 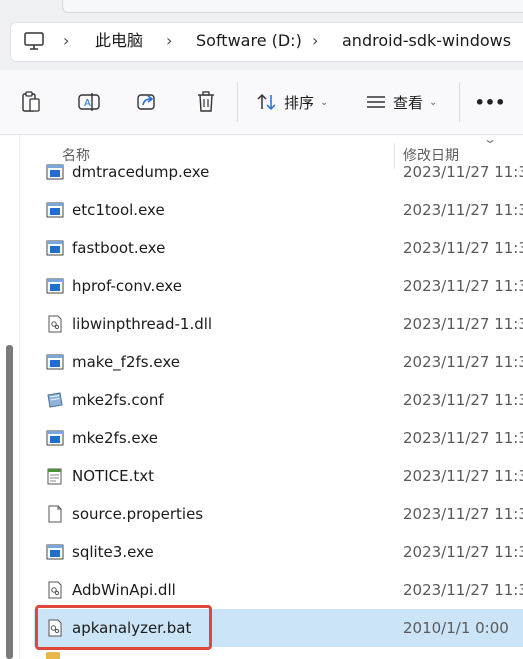 What do you see at coordinates (278, 514) in the screenshot?
I see `file-row: source.properties 2023/11/27 11:34` at bounding box center [278, 514].